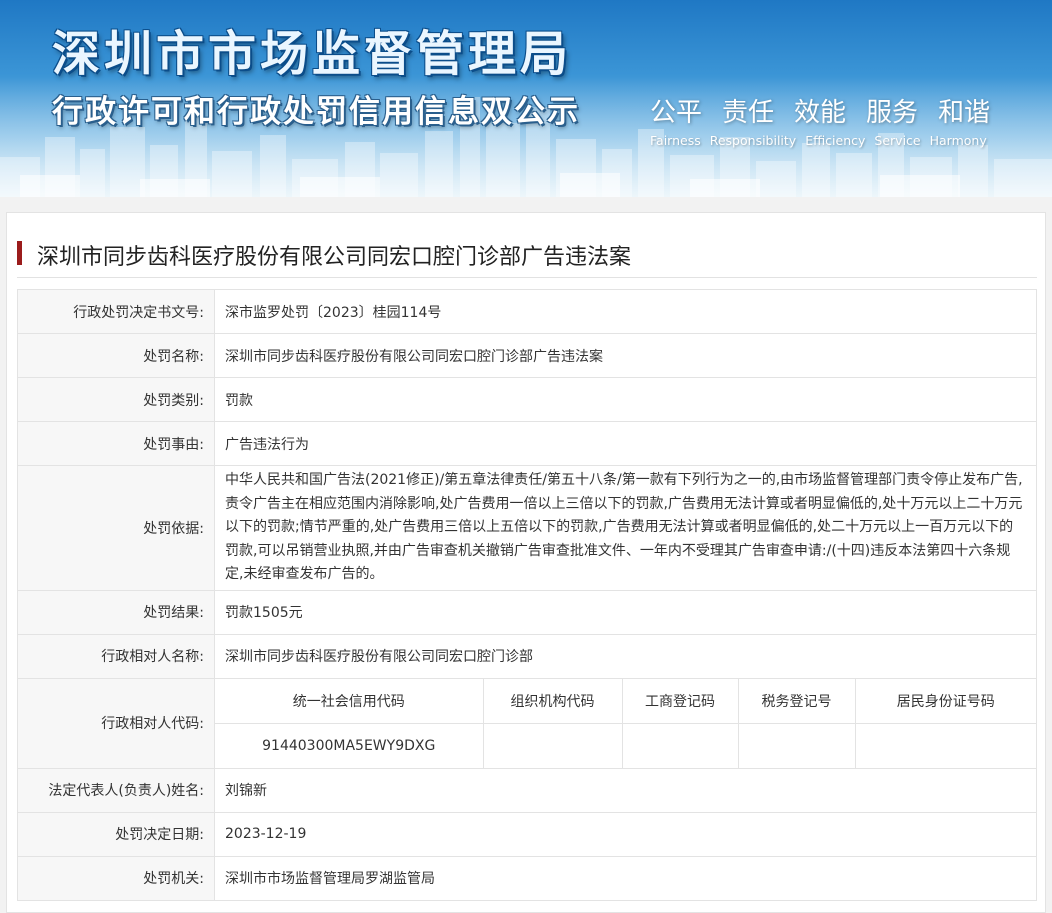  Describe the element at coordinates (116, 355) in the screenshot. I see `row-label: 处罚名称:` at that location.